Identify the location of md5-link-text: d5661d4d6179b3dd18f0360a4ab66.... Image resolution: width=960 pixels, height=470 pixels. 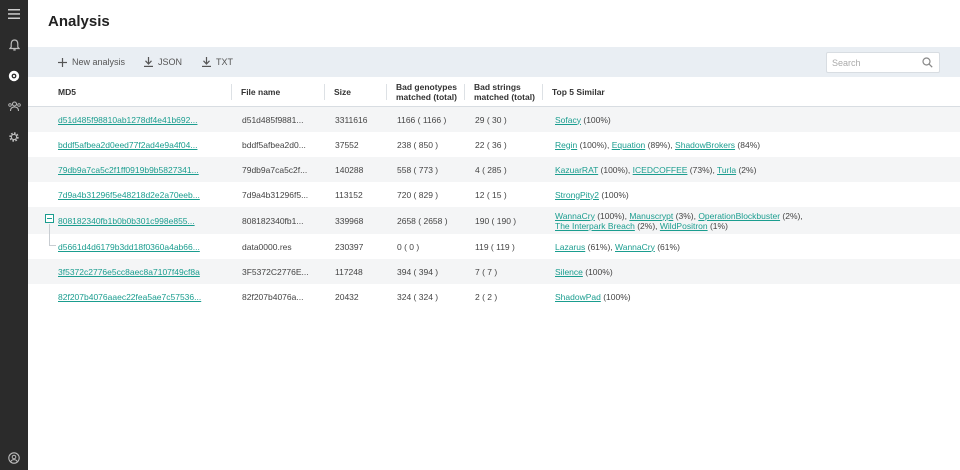
(129, 247).